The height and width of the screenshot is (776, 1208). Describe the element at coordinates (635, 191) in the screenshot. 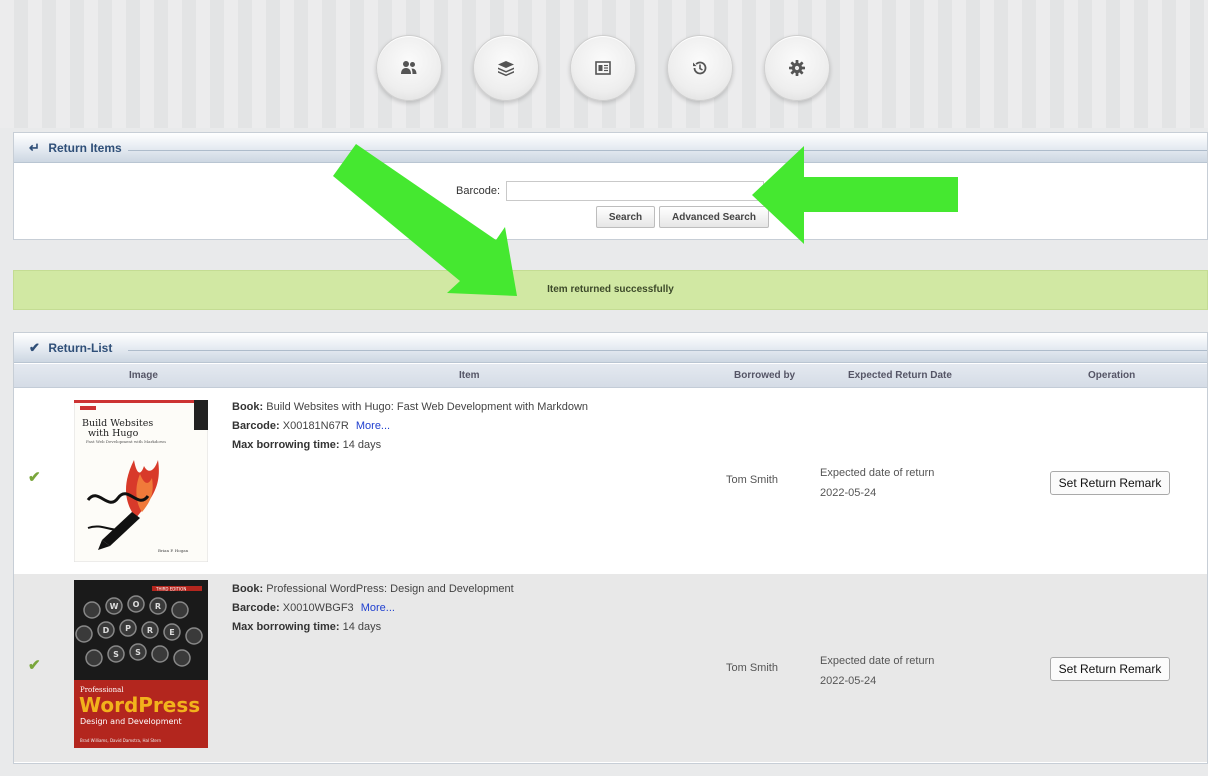

I see `barcode-input` at that location.